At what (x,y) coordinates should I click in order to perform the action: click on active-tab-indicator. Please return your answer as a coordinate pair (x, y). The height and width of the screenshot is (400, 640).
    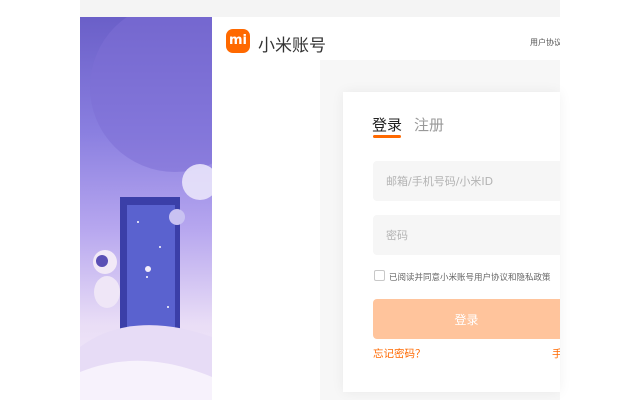
    Looking at the image, I should click on (387, 136).